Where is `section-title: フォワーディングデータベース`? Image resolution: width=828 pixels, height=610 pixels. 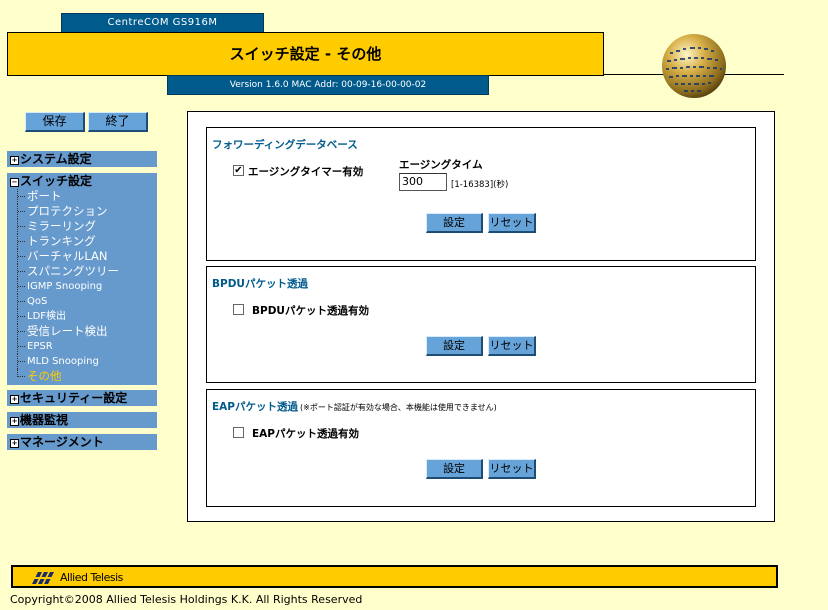 section-title: フォワーディングデータベース is located at coordinates (285, 145).